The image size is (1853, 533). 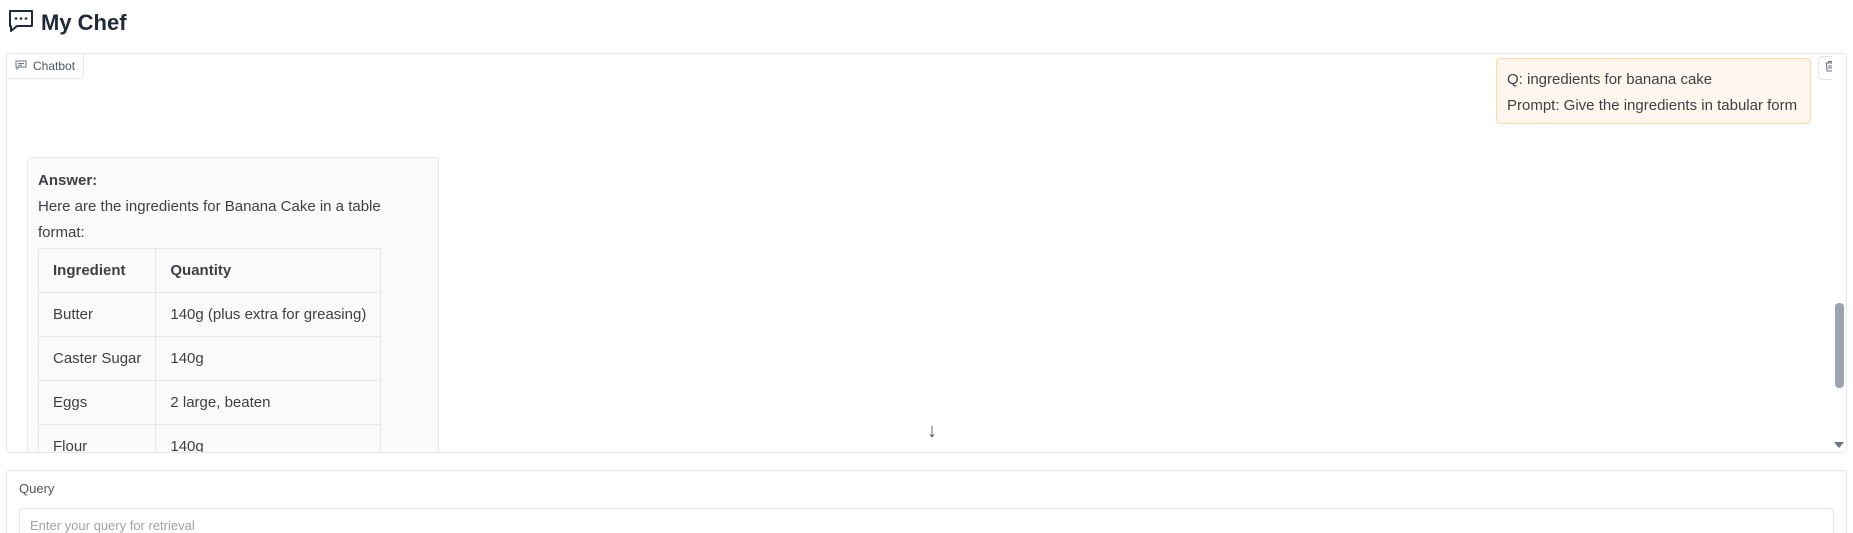 What do you see at coordinates (926, 520) in the screenshot?
I see `query-input` at bounding box center [926, 520].